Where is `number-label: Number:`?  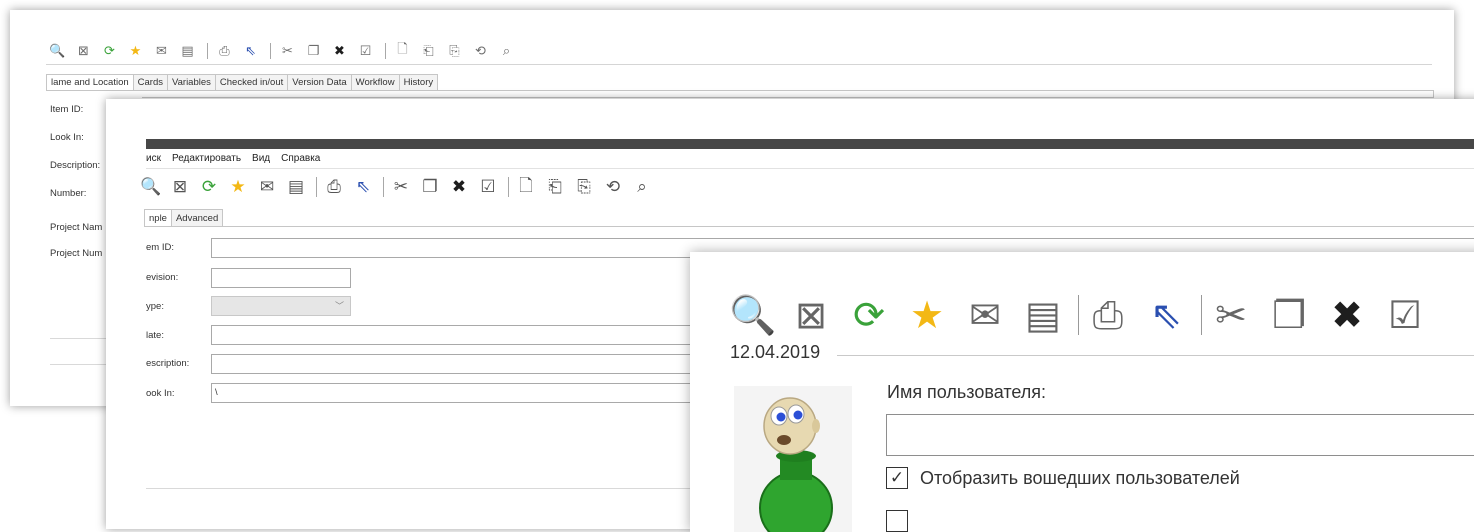
number-label: Number: is located at coordinates (68, 193).